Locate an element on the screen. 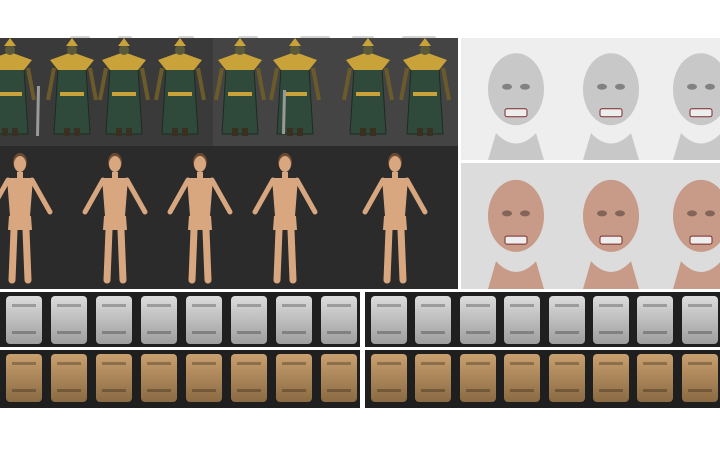 Image resolution: width=720 pixels, height=450 pixels. sword is located at coordinates (38, 111).